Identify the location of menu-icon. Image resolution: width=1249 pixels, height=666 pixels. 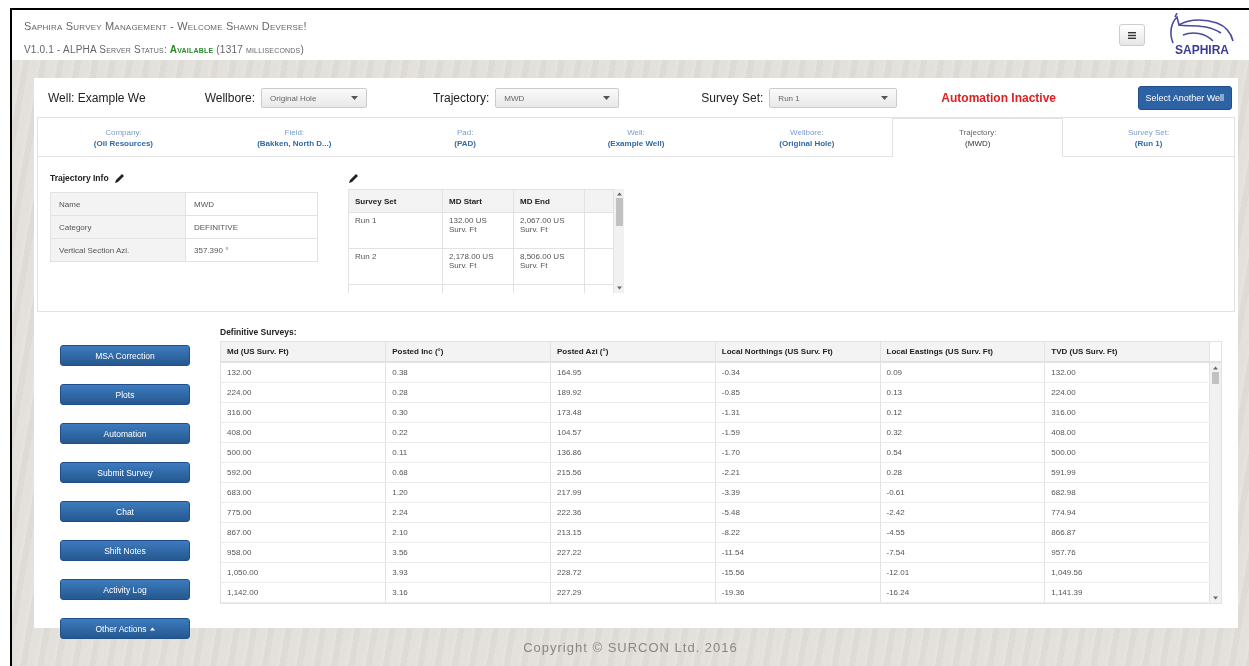
(1132, 35).